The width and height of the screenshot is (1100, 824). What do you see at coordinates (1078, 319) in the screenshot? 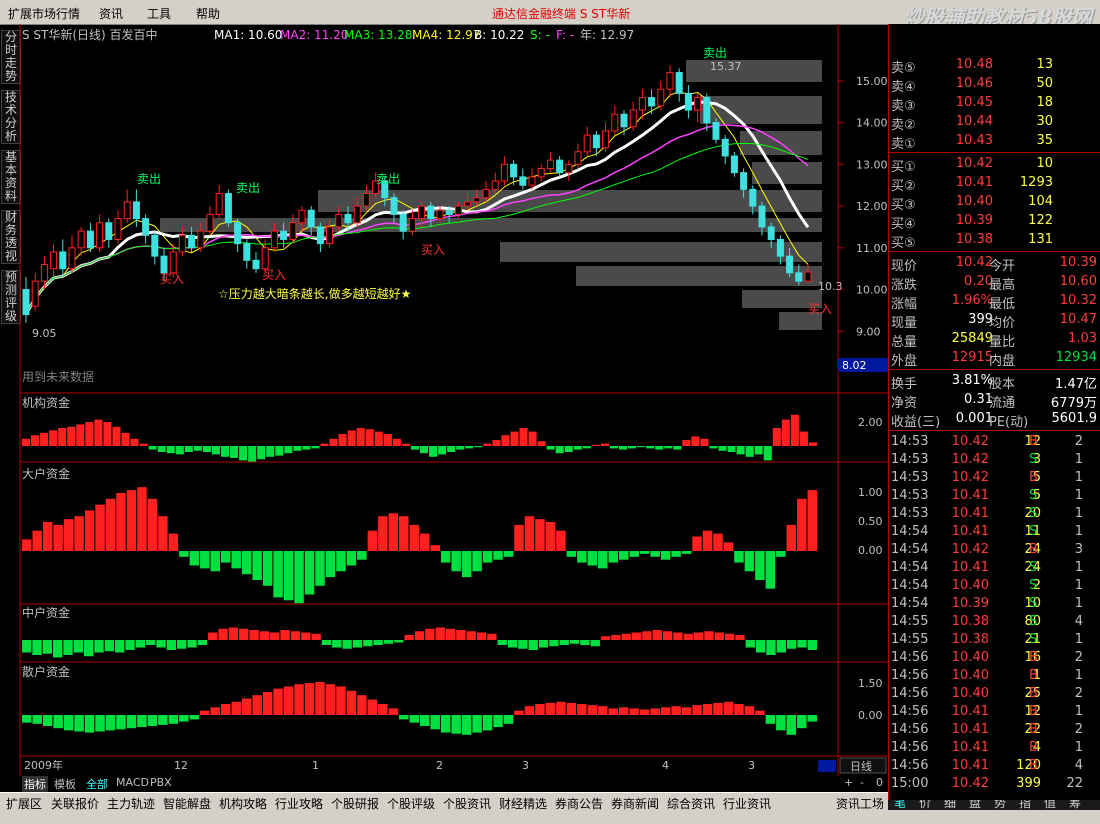
I see `quote-cell: 10.47` at bounding box center [1078, 319].